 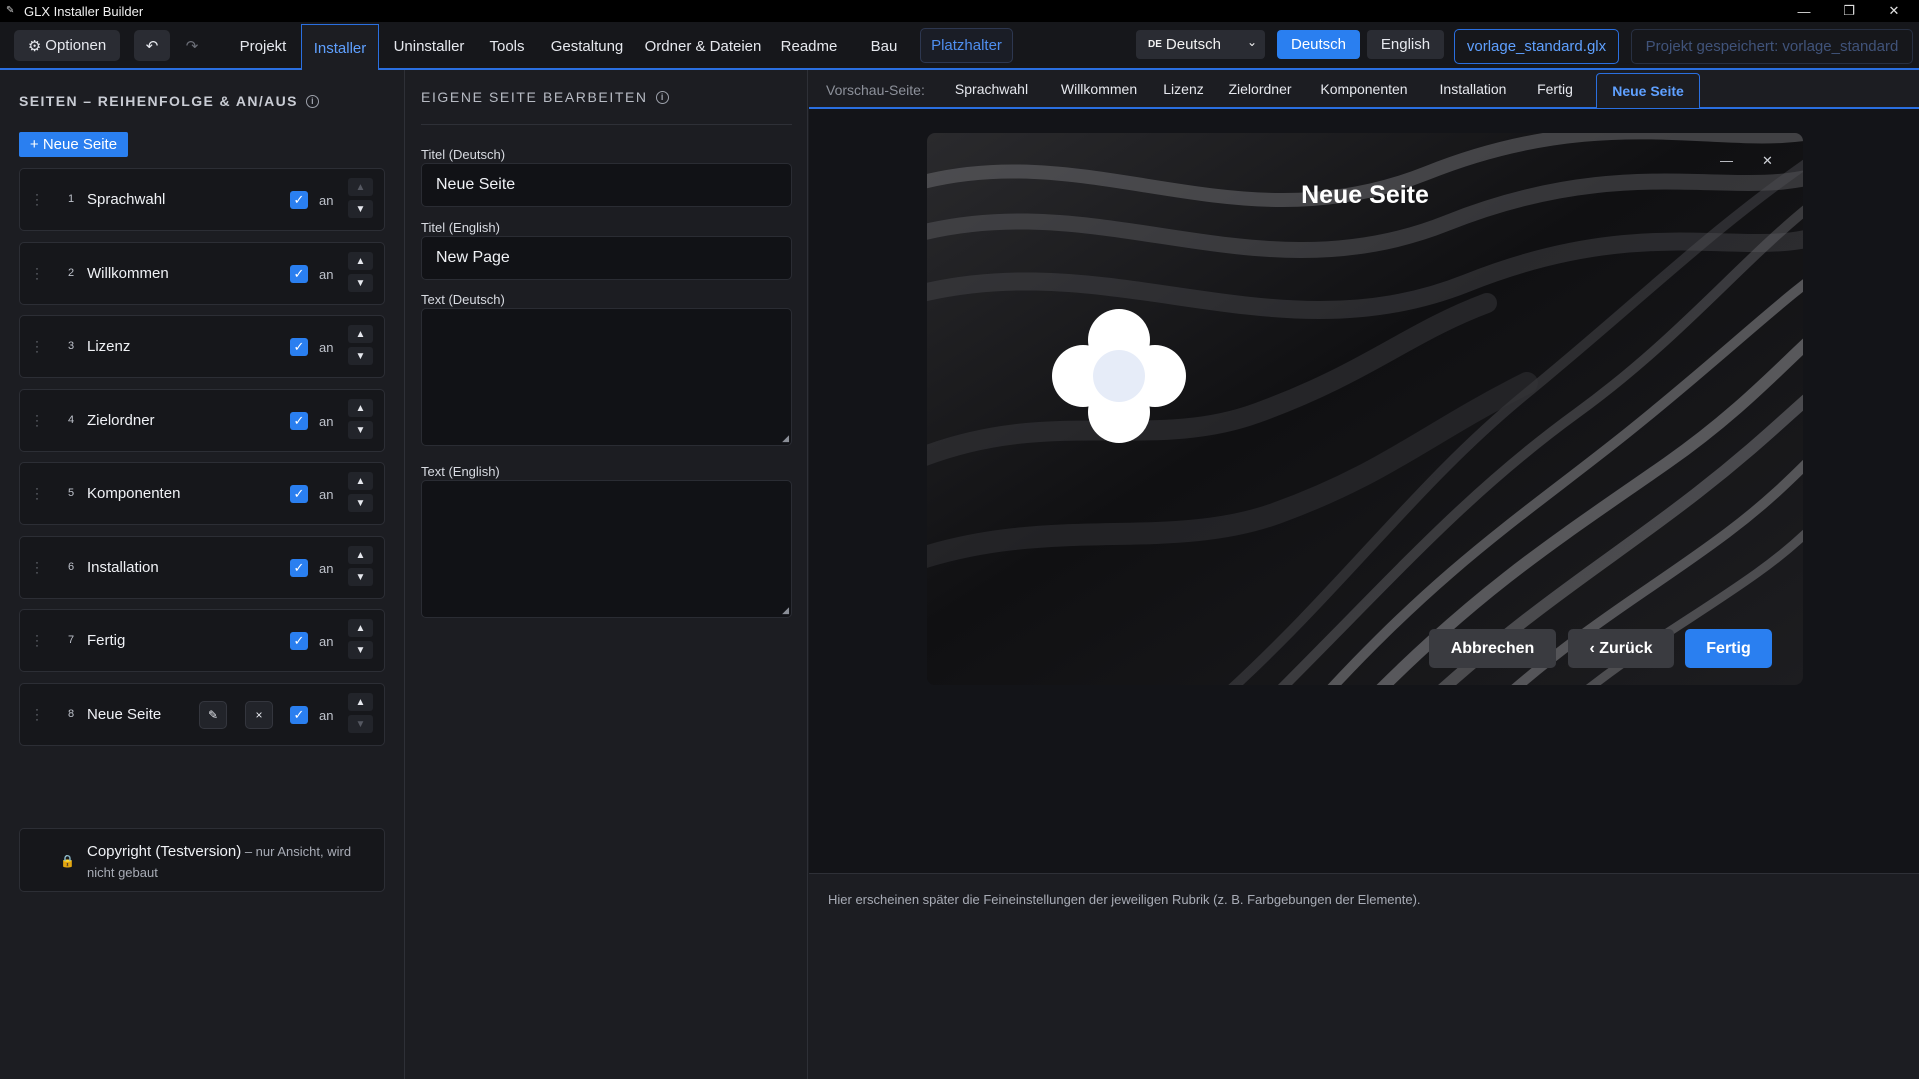 I want to click on page-list-item: · · · 7 Fertig ✓ an ▲ ▼, so click(x=202, y=640).